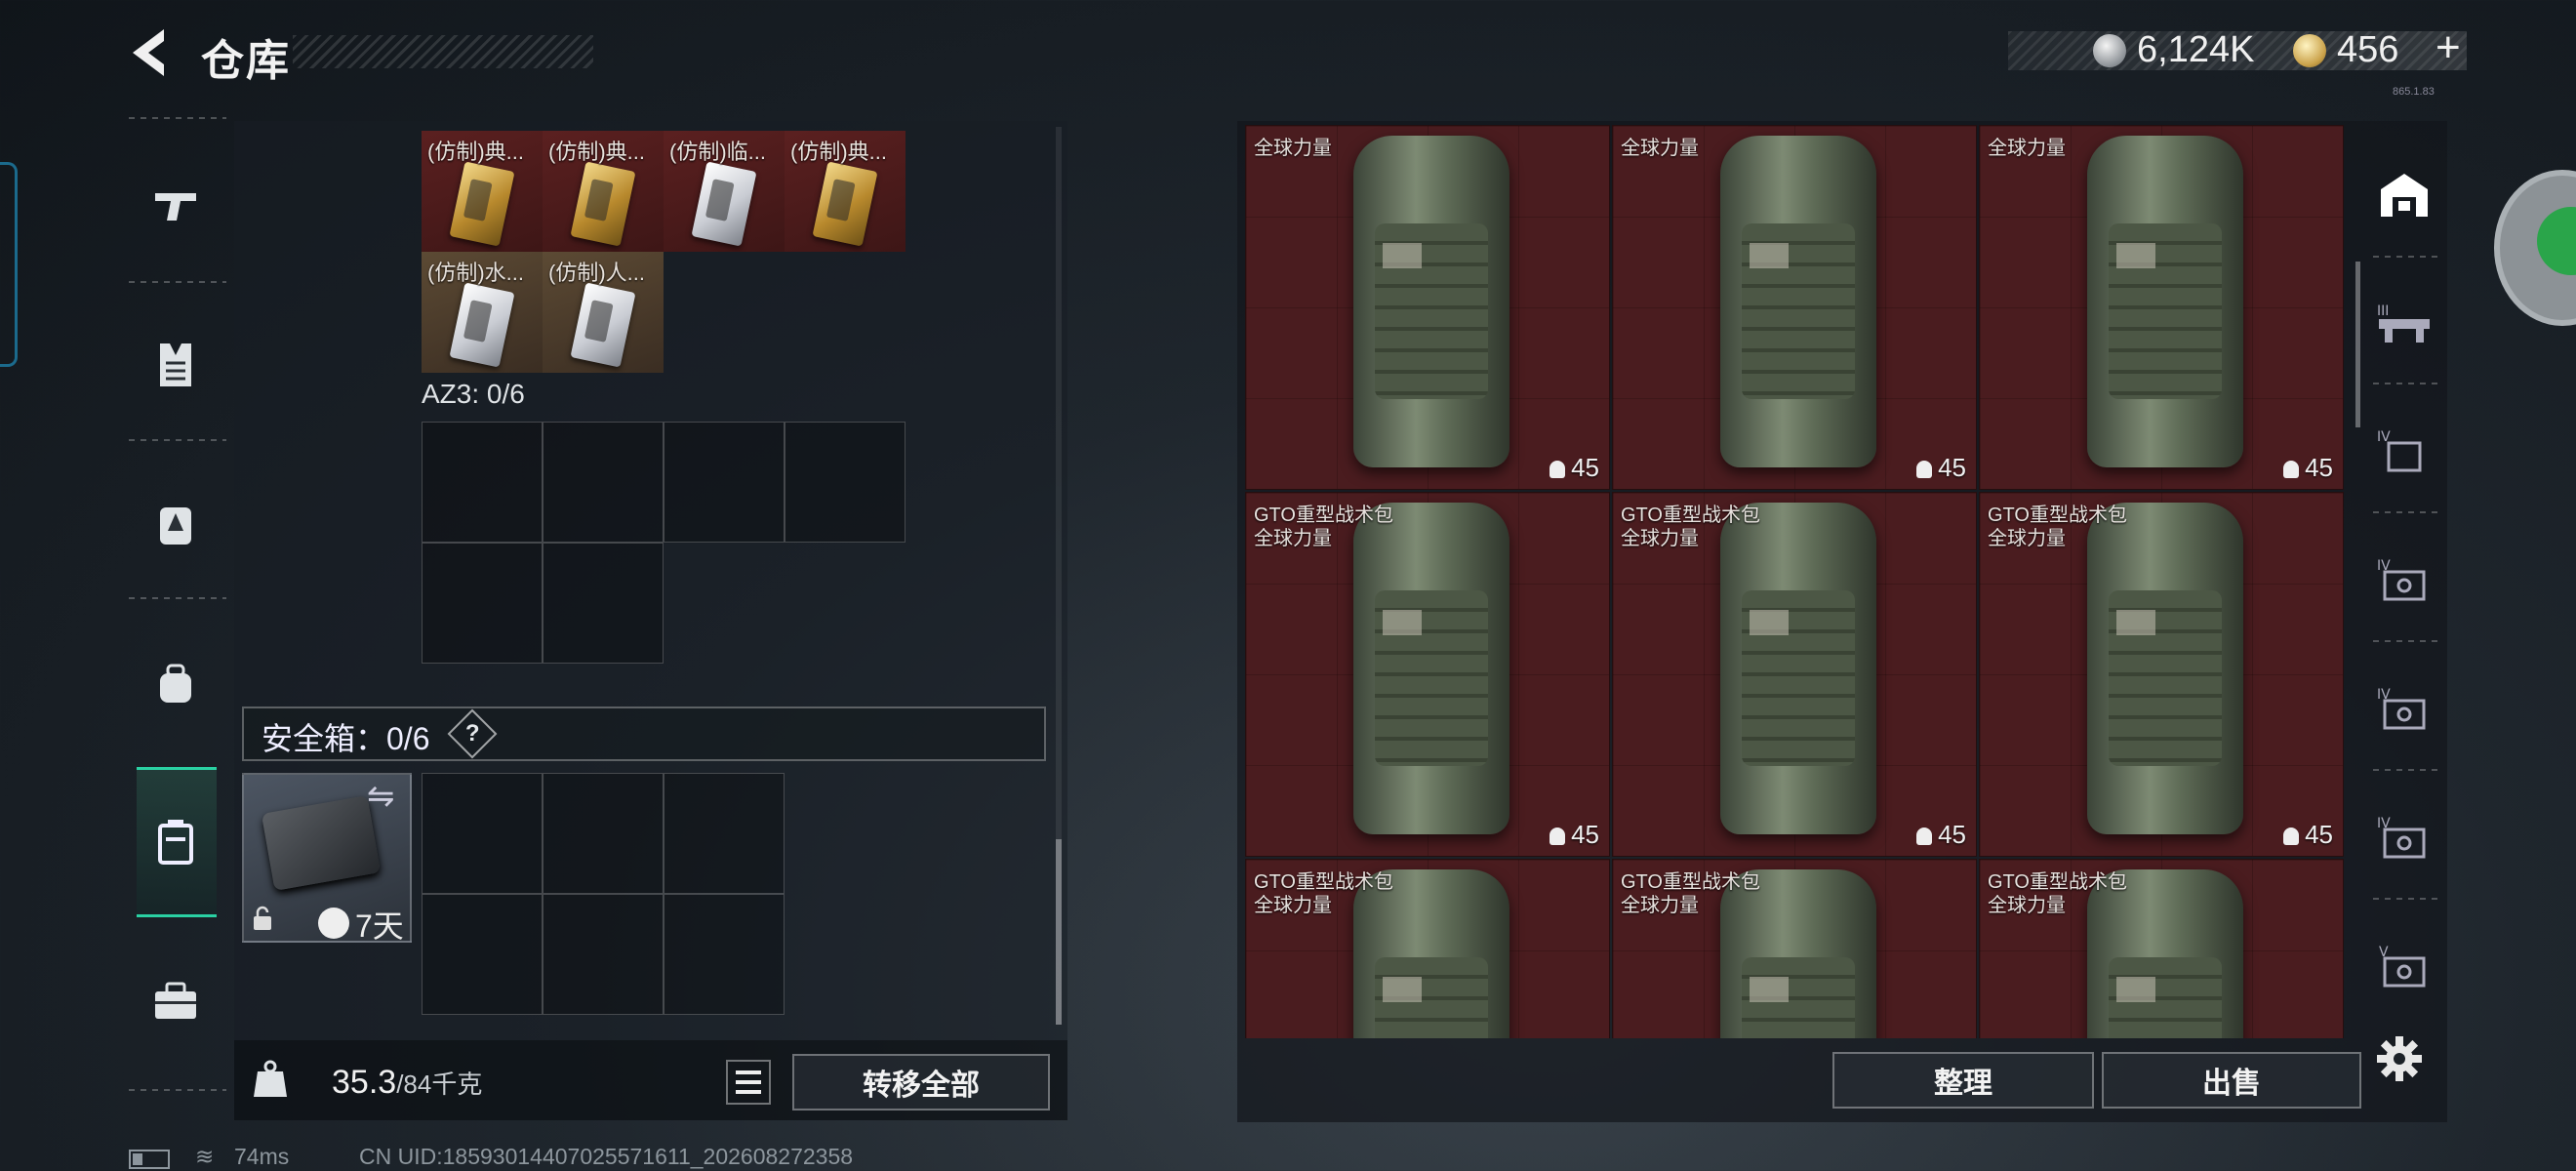 The width and height of the screenshot is (2576, 1171). I want to click on stash-tab-4c: IV, so click(2404, 709).